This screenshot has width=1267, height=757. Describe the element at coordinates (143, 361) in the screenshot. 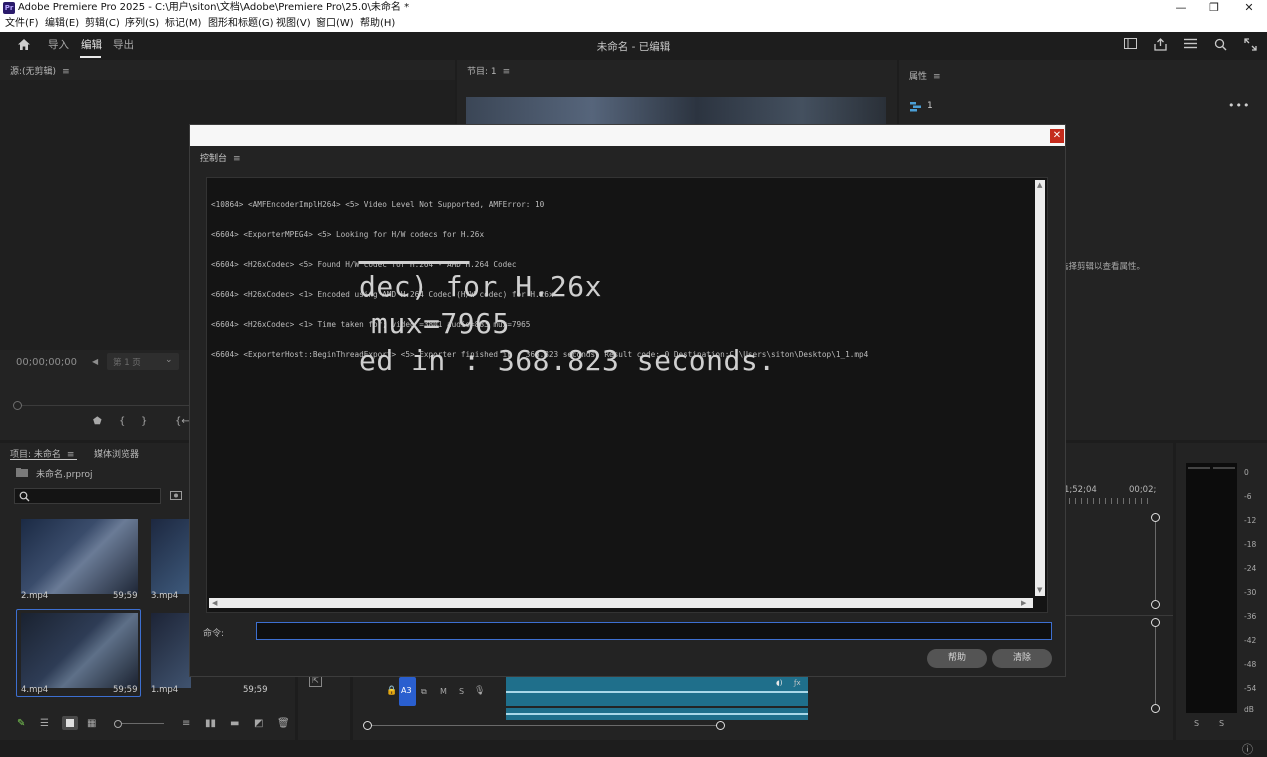

I see `page-selector: 第 1 页 ⌄` at that location.